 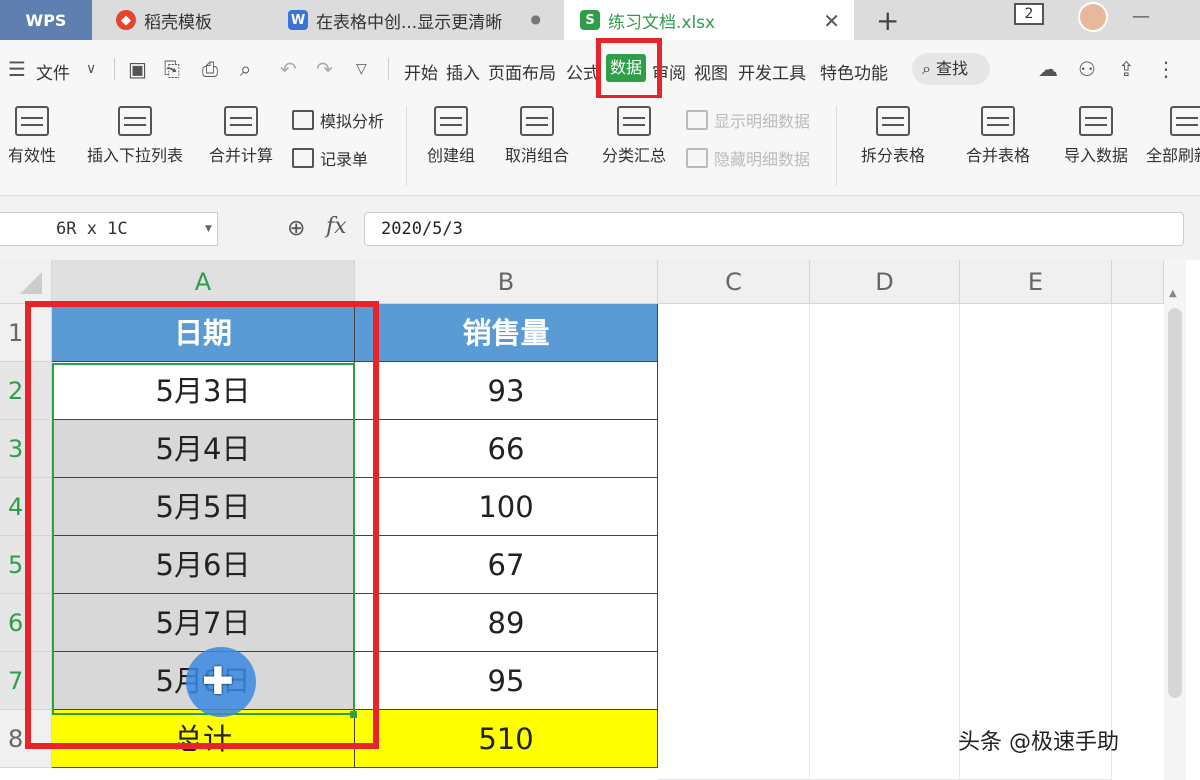 I want to click on ribbon-divider, so click(x=836, y=146).